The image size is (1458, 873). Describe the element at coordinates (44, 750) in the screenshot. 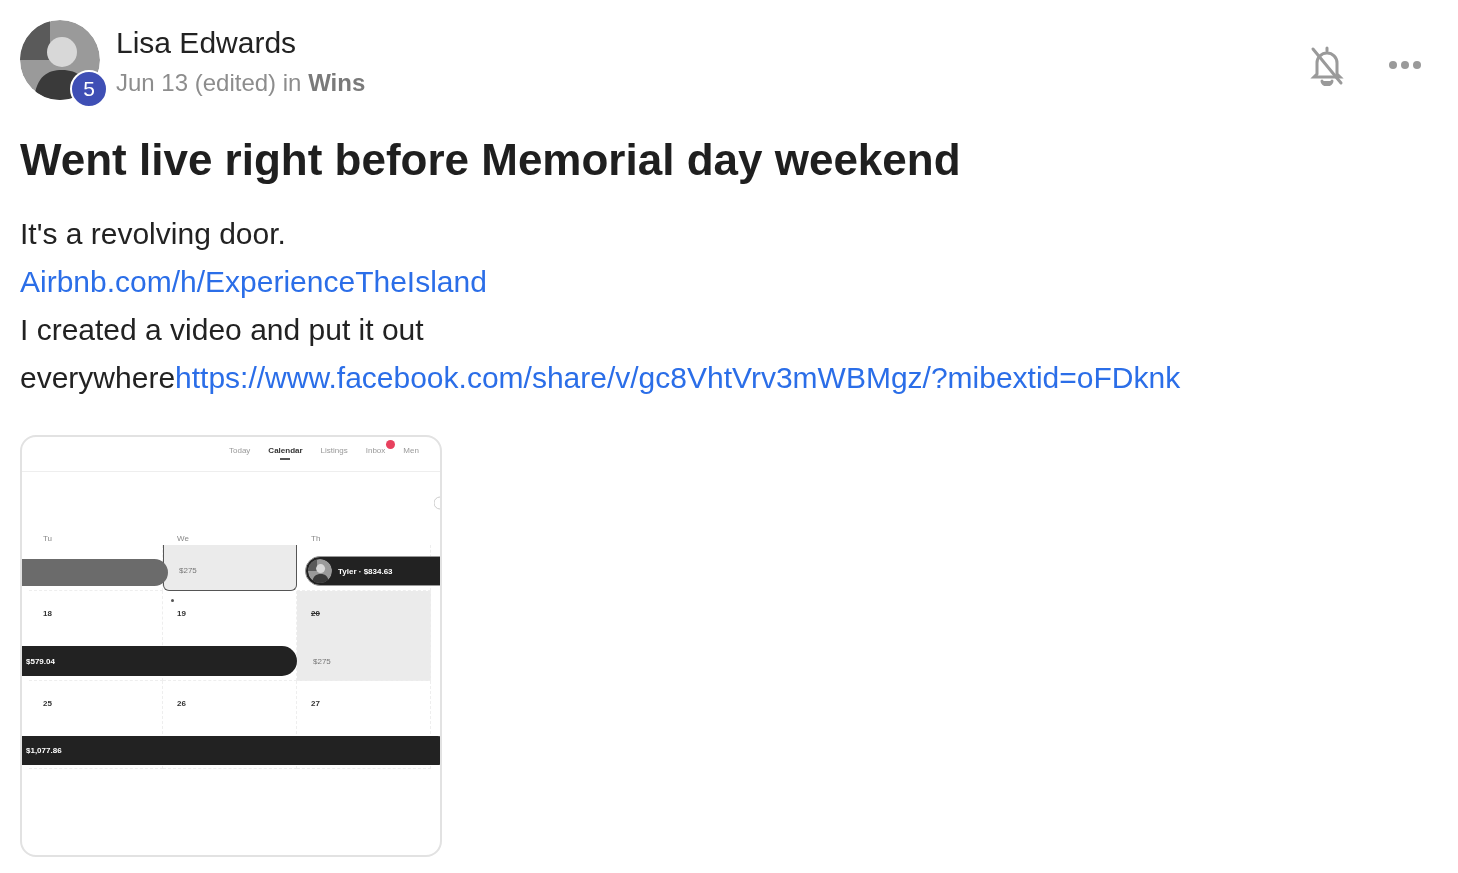

I see `reservation-label: $1,077.86` at that location.